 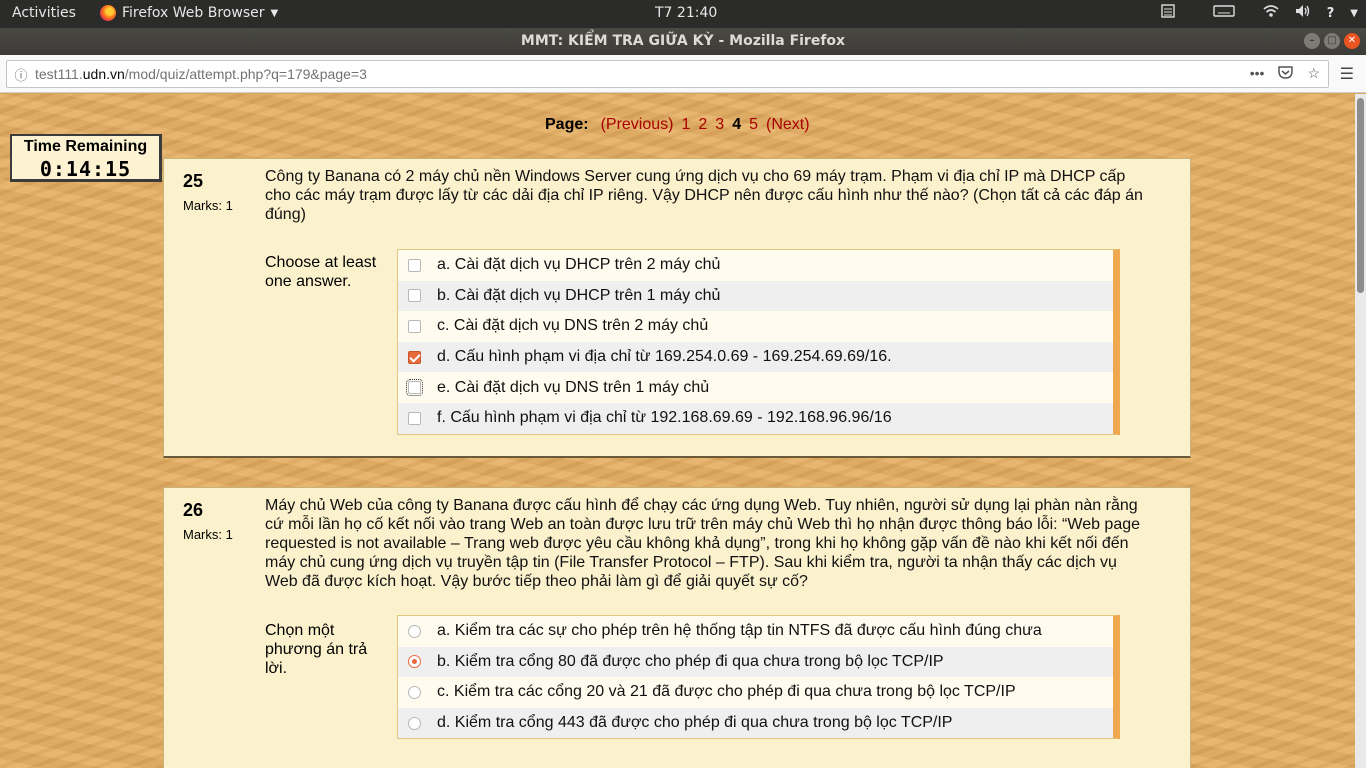 What do you see at coordinates (321, 272) in the screenshot?
I see `answer-prompt: Choose at least one answer.` at bounding box center [321, 272].